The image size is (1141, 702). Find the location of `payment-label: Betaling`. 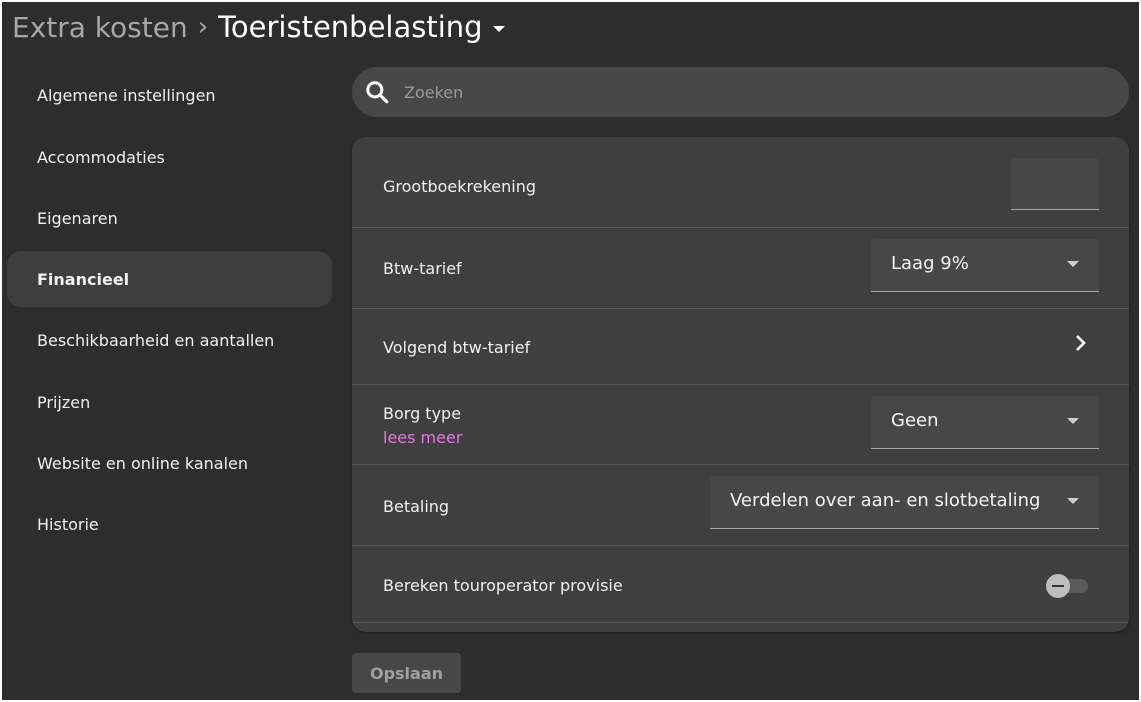

payment-label: Betaling is located at coordinates (416, 506).